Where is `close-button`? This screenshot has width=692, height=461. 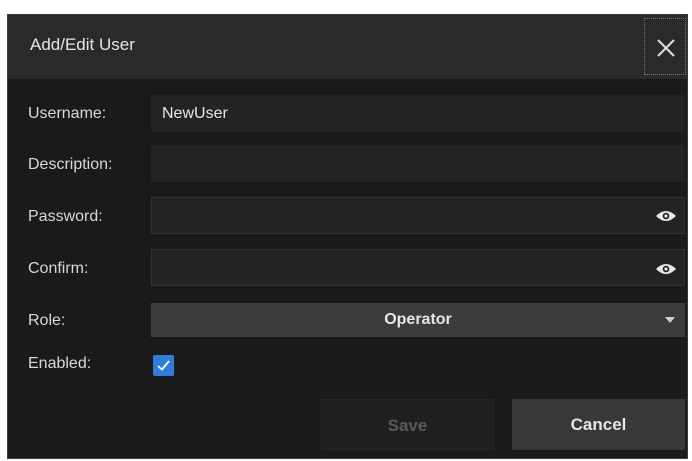
close-button is located at coordinates (665, 46).